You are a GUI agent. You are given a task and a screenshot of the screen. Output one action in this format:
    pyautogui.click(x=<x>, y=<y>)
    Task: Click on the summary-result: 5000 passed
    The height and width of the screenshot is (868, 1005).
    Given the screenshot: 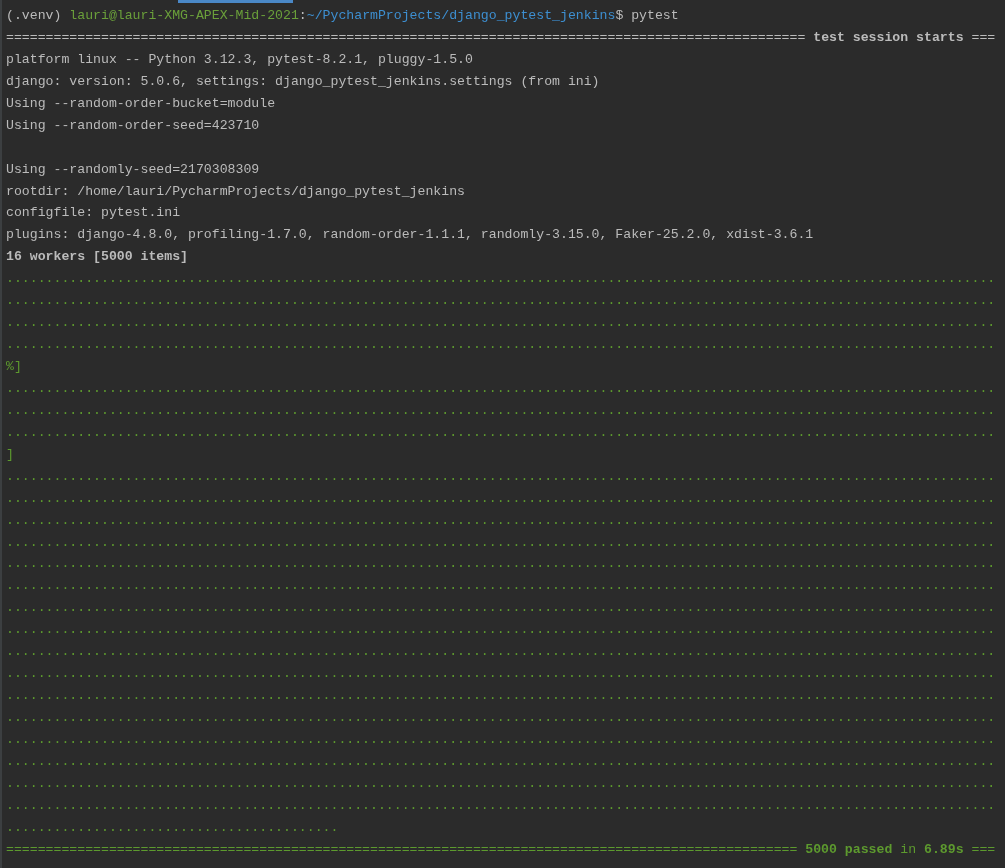 What is the action you would take?
    pyautogui.click(x=849, y=849)
    